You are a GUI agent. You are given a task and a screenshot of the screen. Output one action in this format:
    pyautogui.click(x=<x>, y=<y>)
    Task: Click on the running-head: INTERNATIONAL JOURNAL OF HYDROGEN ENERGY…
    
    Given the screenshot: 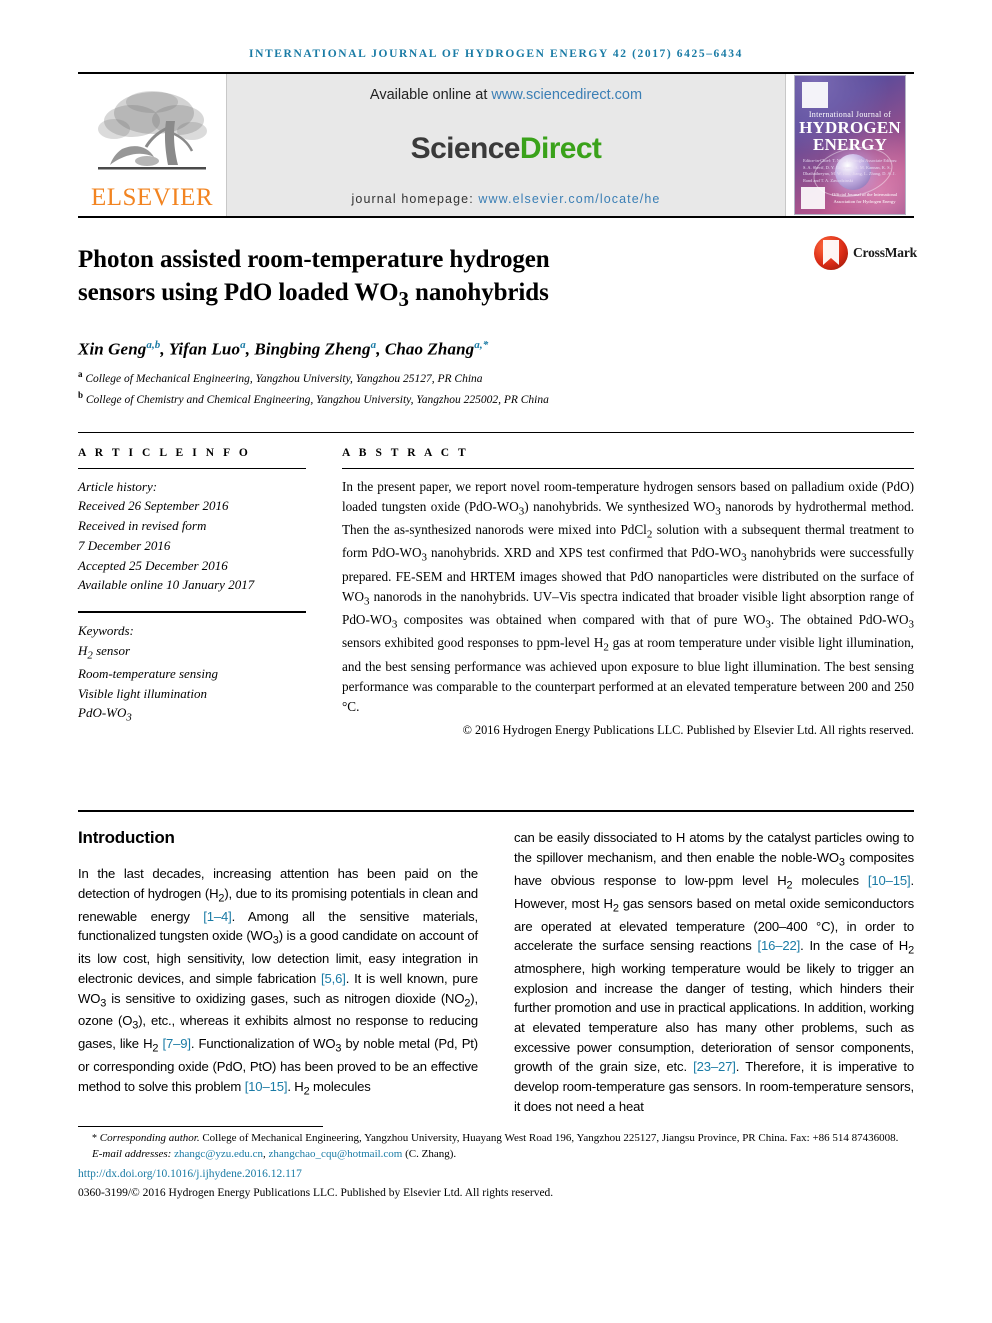 What is the action you would take?
    pyautogui.click(x=496, y=54)
    